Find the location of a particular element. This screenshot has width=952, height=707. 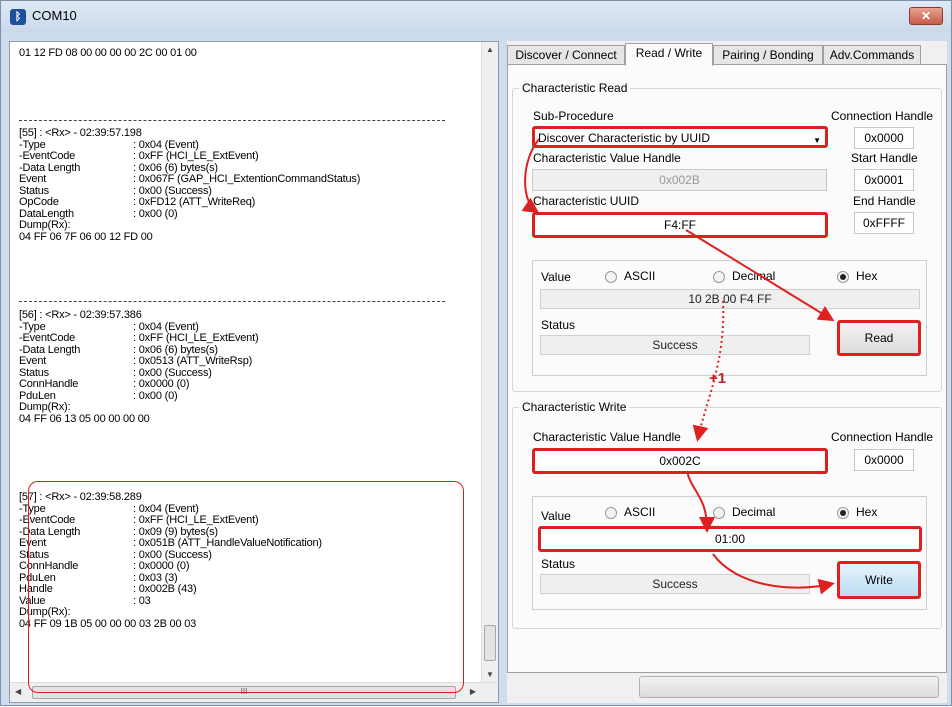

read-connection-handle-input: 0x0000 is located at coordinates (884, 138).